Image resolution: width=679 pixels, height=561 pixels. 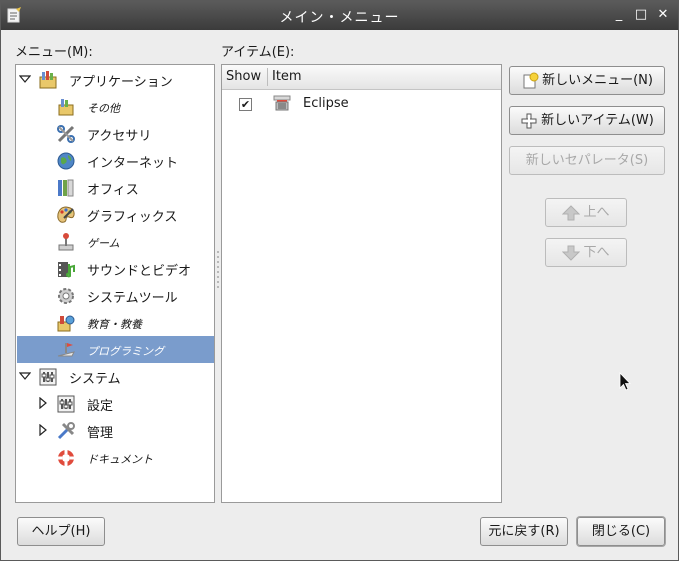 What do you see at coordinates (66, 134) in the screenshot?
I see `accessories-icon` at bounding box center [66, 134].